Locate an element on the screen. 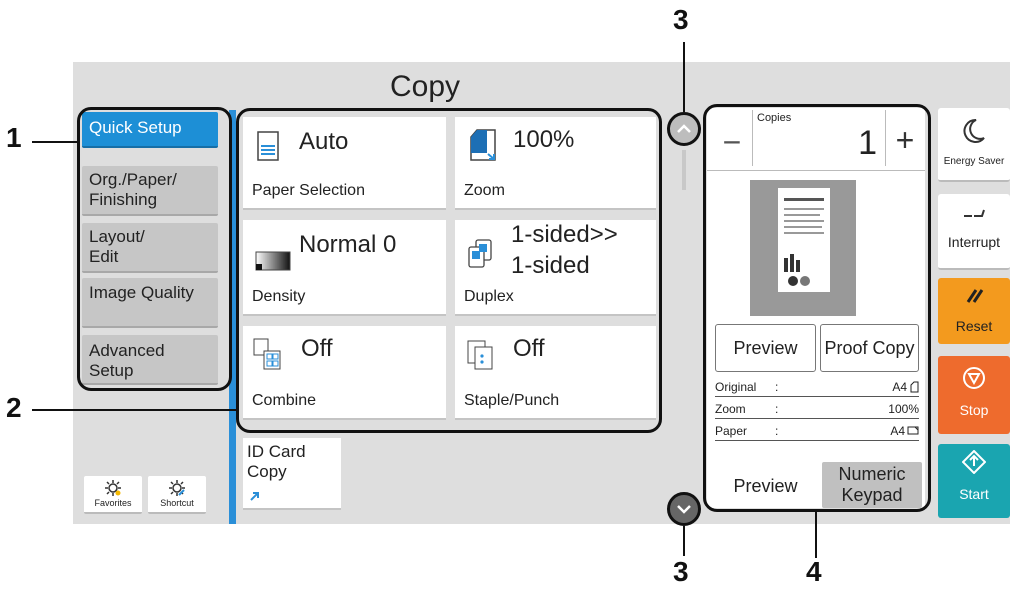 Image resolution: width=1010 pixels, height=594 pixels. callout-number-1: 1 is located at coordinates (14, 137).